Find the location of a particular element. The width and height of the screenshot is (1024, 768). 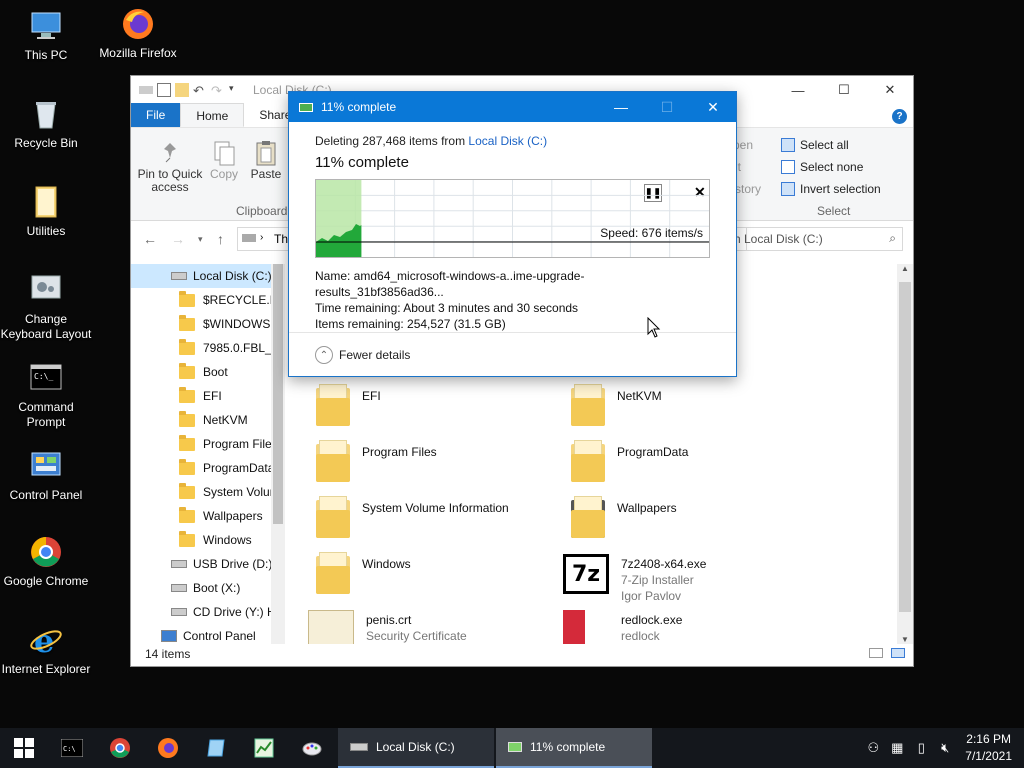

tree-item: Boot (X:) is located at coordinates (206, 588).